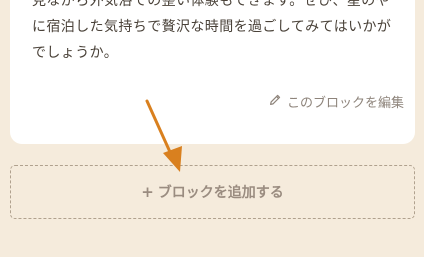  I want to click on add-block-label: ブロックを追加する, so click(220, 193).